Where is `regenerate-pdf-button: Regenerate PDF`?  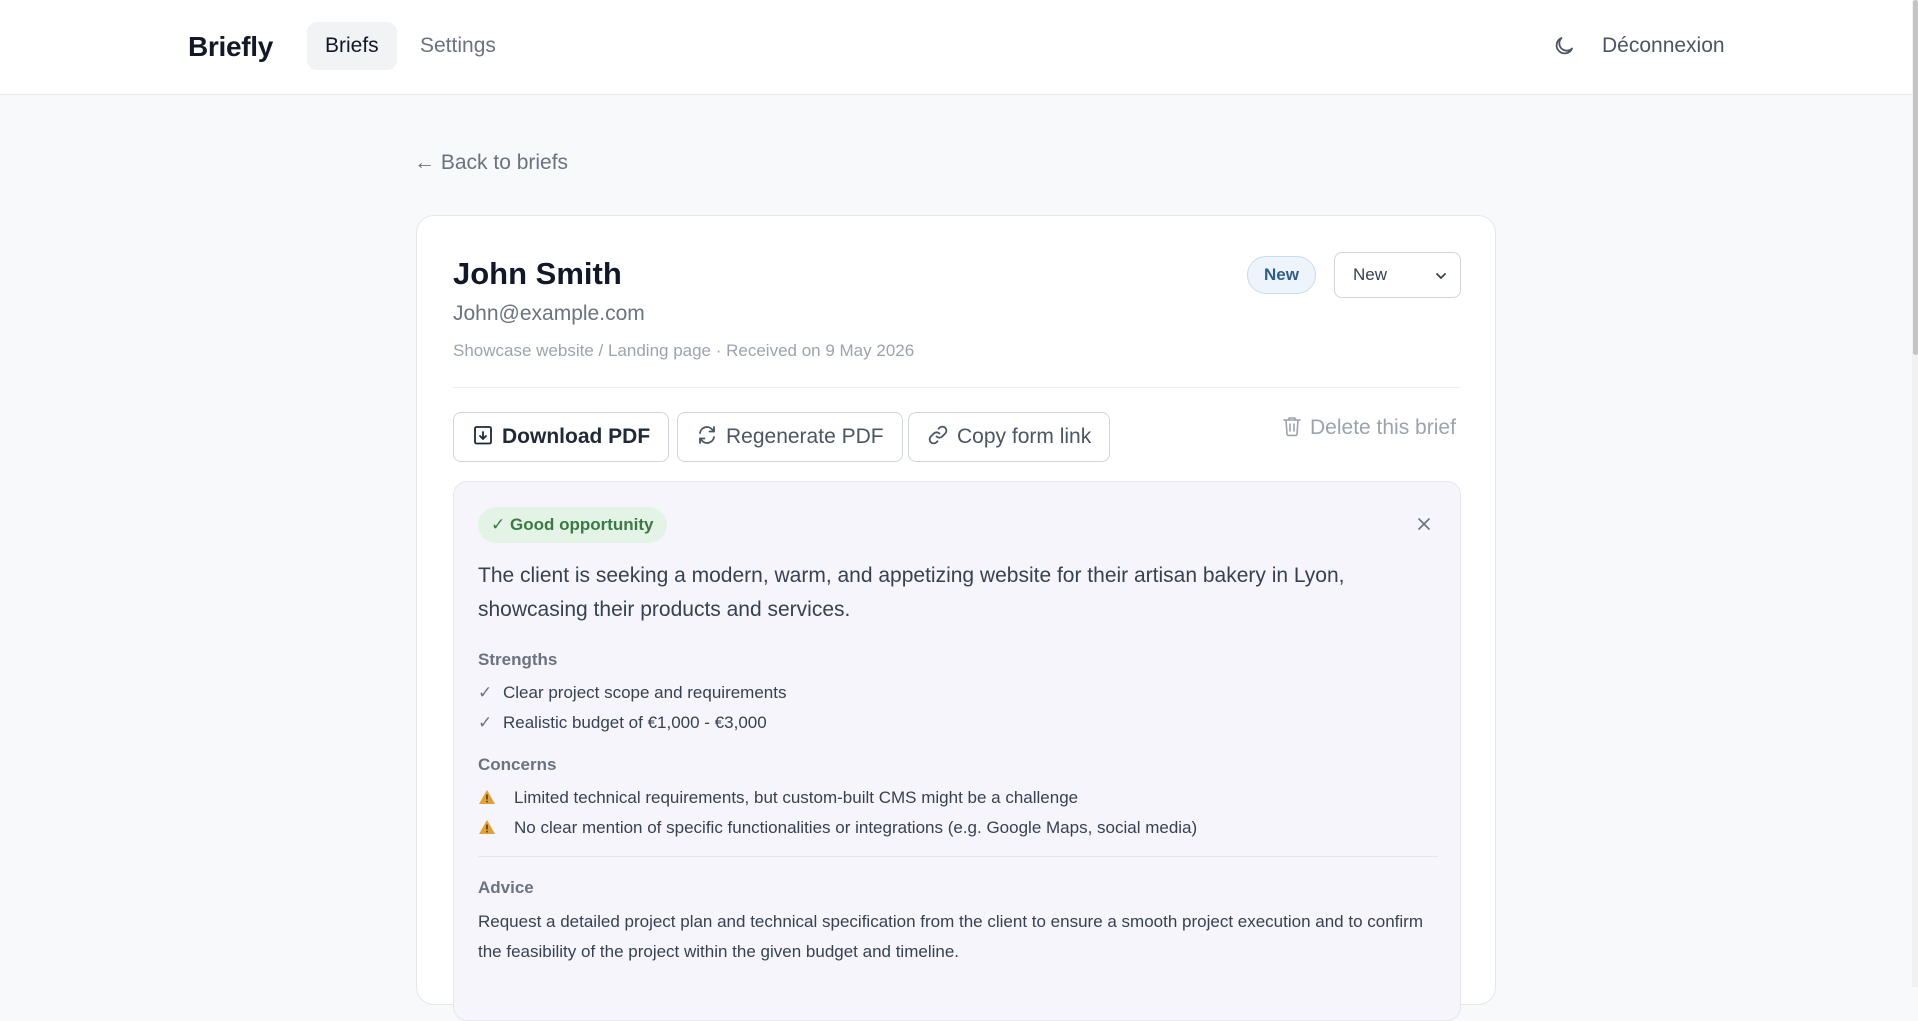
regenerate-pdf-button: Regenerate PDF is located at coordinates (790, 437).